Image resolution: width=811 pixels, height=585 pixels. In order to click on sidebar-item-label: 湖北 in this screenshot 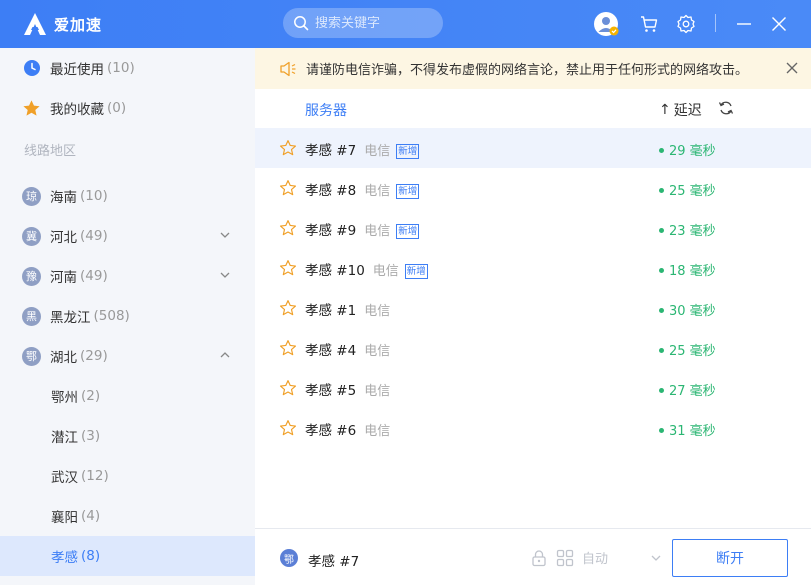, I will do `click(63, 358)`.